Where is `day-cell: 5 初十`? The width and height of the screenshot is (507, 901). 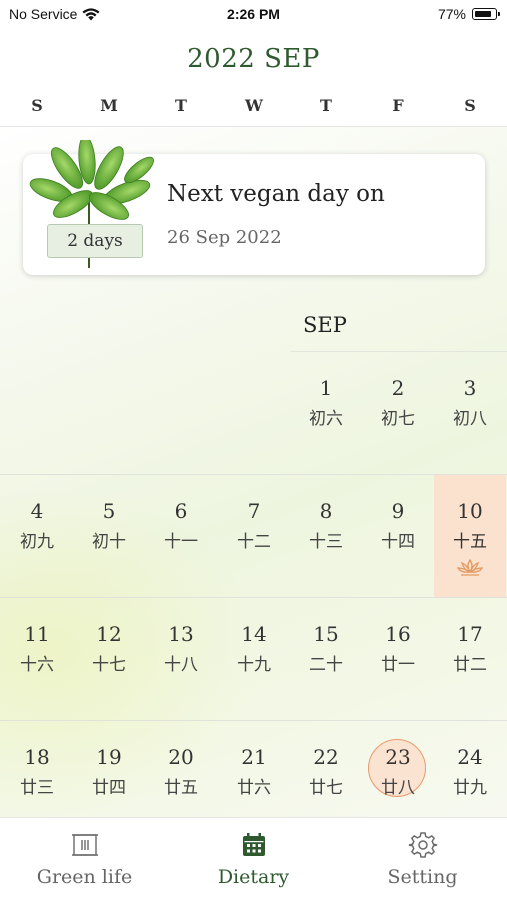
day-cell: 5 初十 is located at coordinates (109, 536).